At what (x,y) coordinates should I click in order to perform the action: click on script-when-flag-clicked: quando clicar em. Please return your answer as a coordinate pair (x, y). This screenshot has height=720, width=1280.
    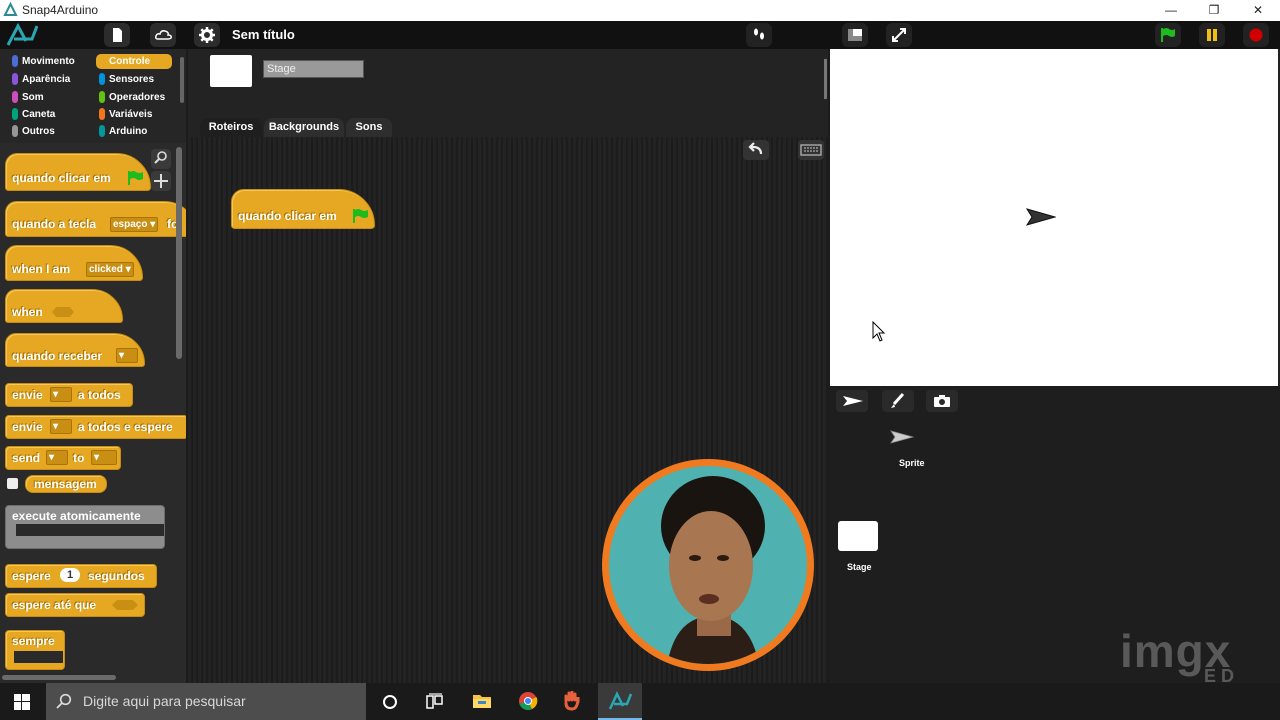
    Looking at the image, I should click on (303, 209).